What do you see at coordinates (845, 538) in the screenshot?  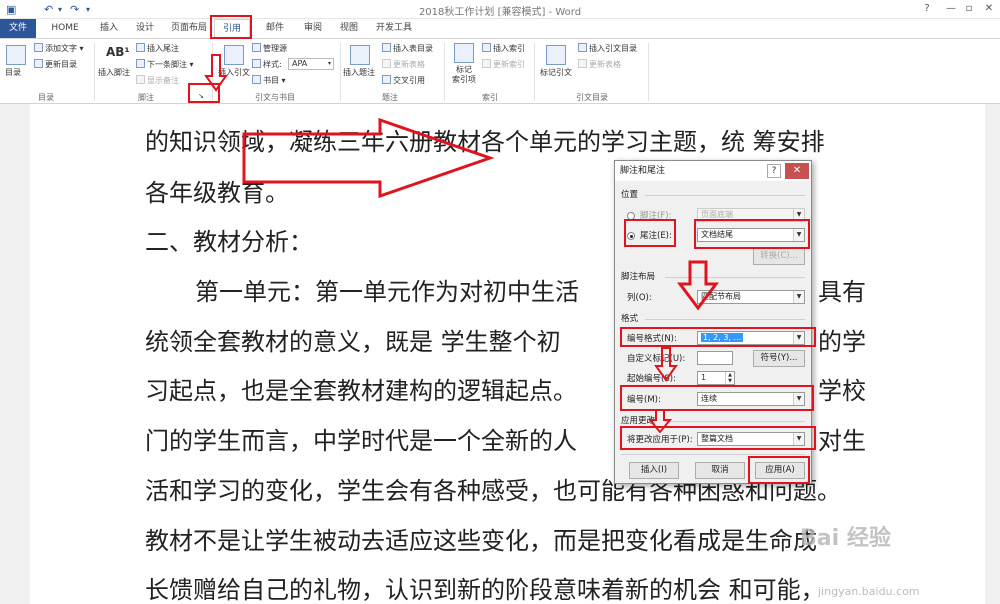 I see `watermark-logo: Bai 经验` at bounding box center [845, 538].